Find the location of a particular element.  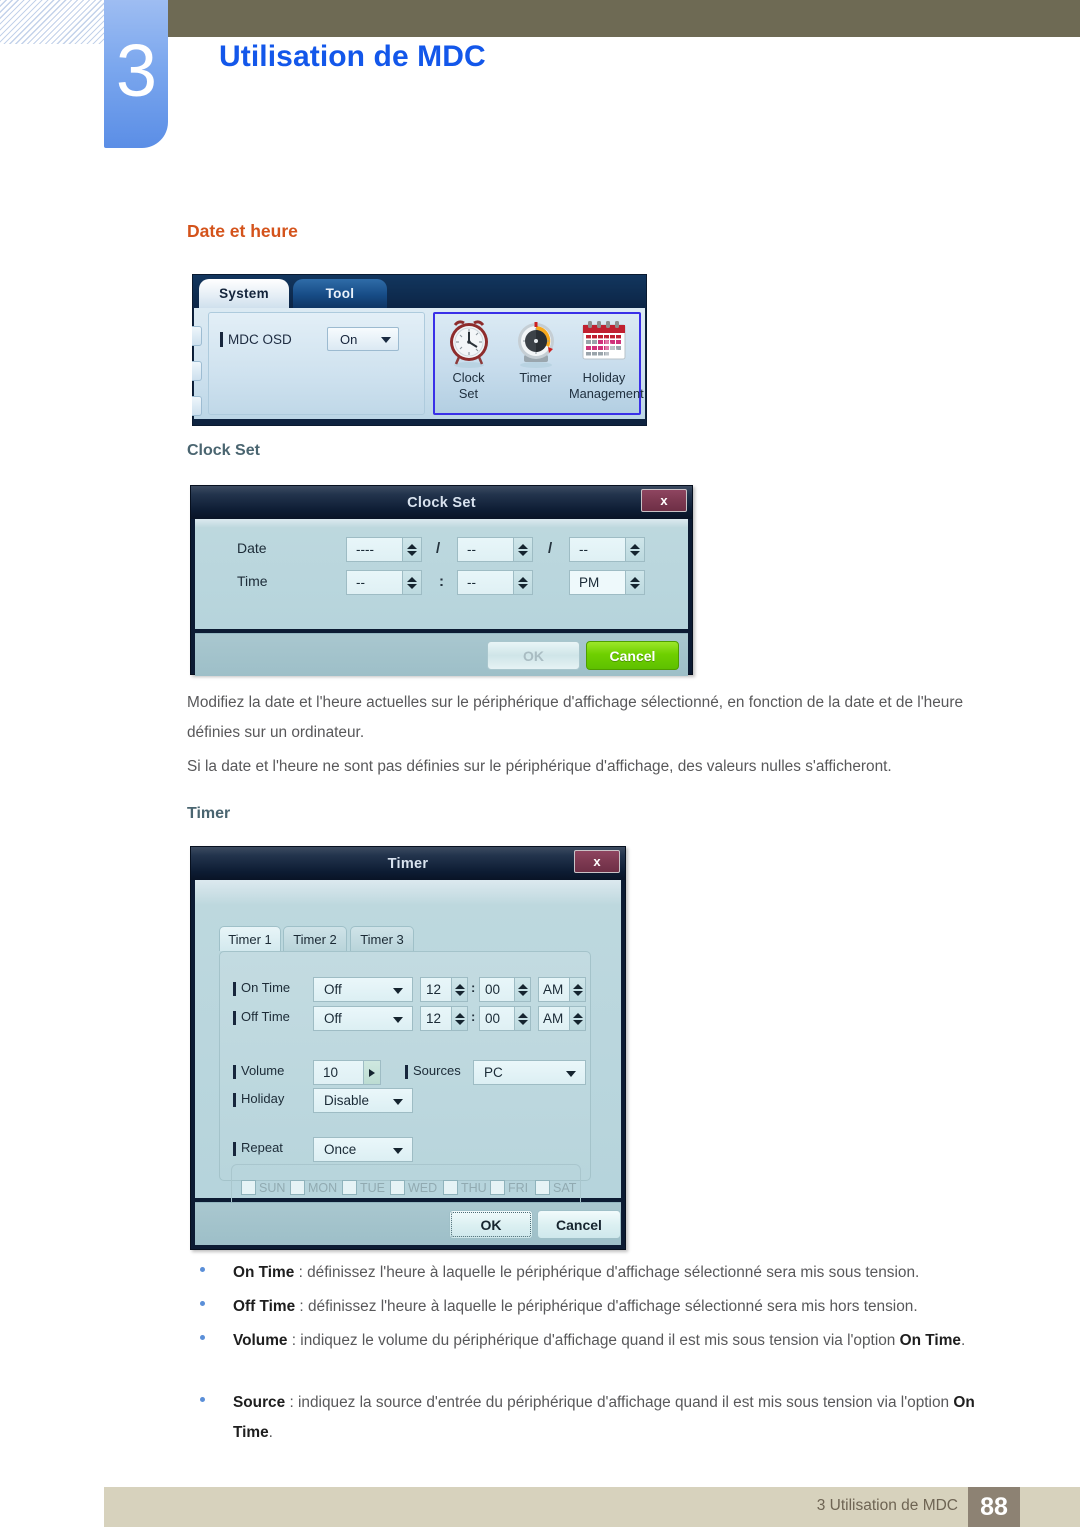

on-time-hour-value: 12 is located at coordinates (434, 989).